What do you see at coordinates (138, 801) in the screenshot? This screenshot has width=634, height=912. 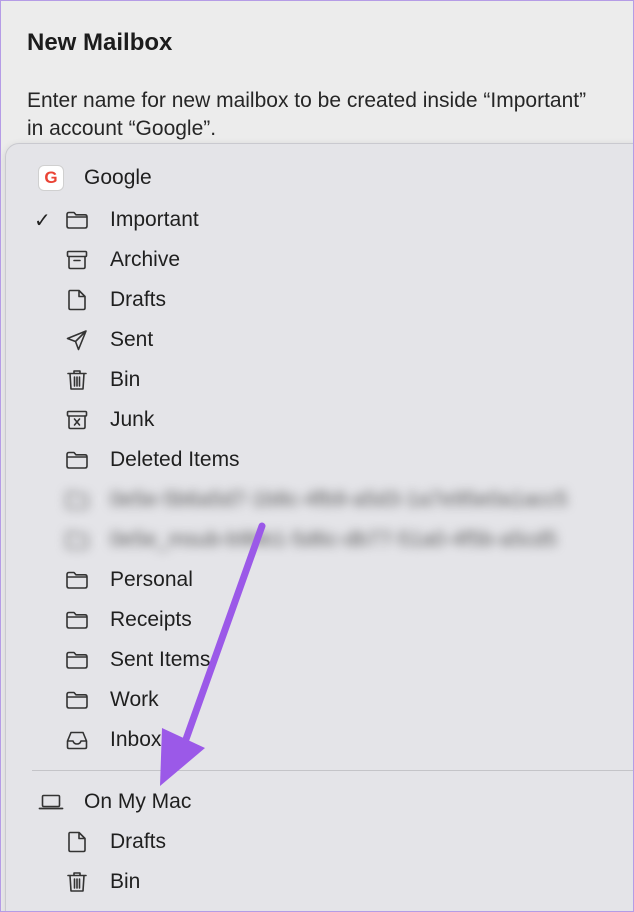 I see `menu-item-label: On My Mac` at bounding box center [138, 801].